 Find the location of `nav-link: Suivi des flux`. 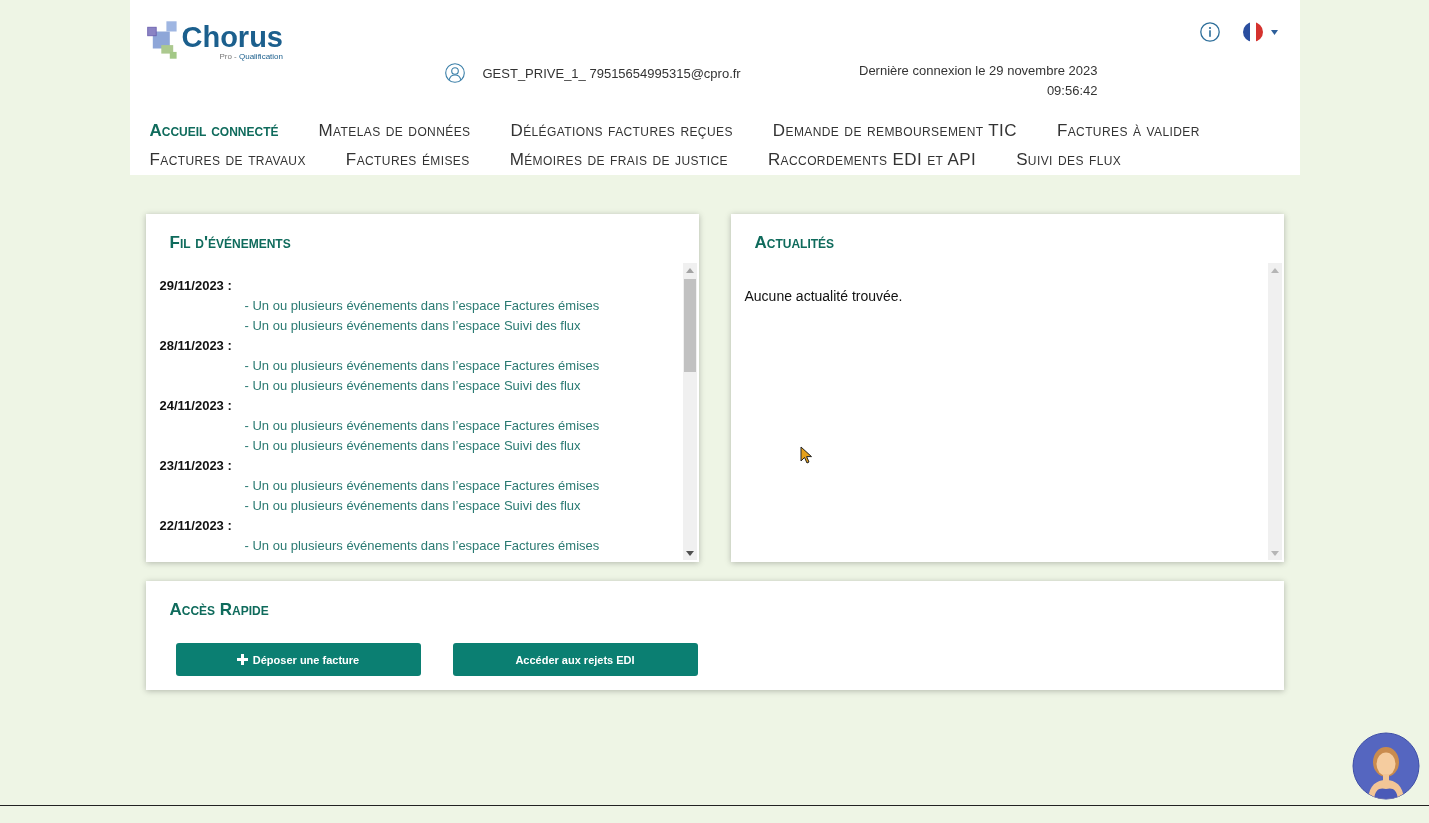

nav-link: Suivi des flux is located at coordinates (1069, 159).